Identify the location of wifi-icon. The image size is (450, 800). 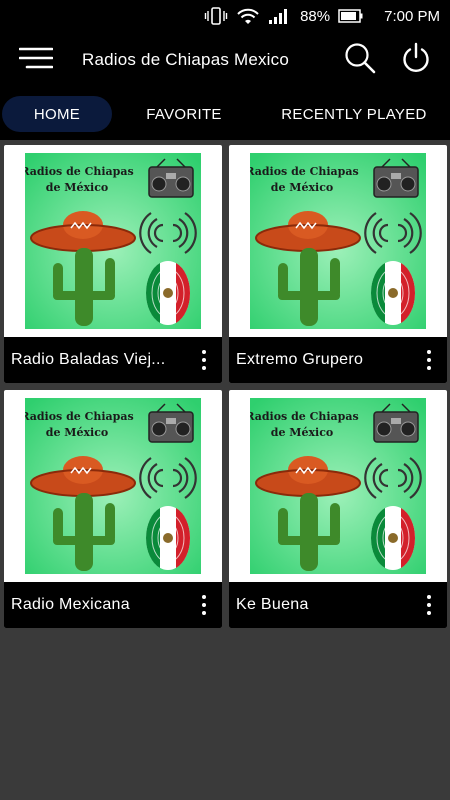
(248, 16).